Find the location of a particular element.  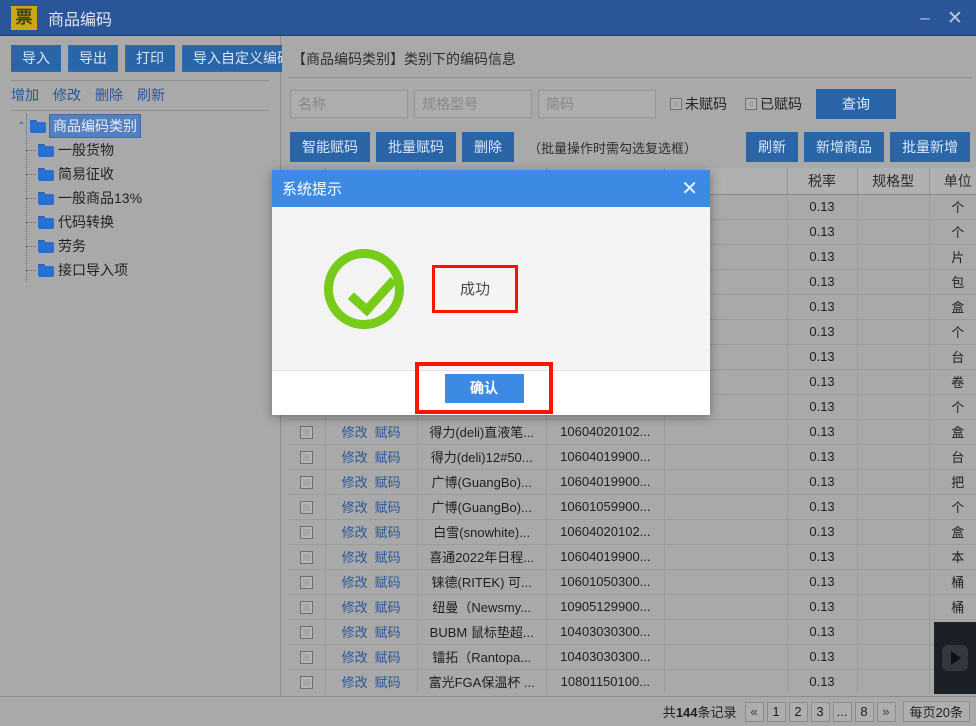

minimize-icon: – is located at coordinates (925, 18).